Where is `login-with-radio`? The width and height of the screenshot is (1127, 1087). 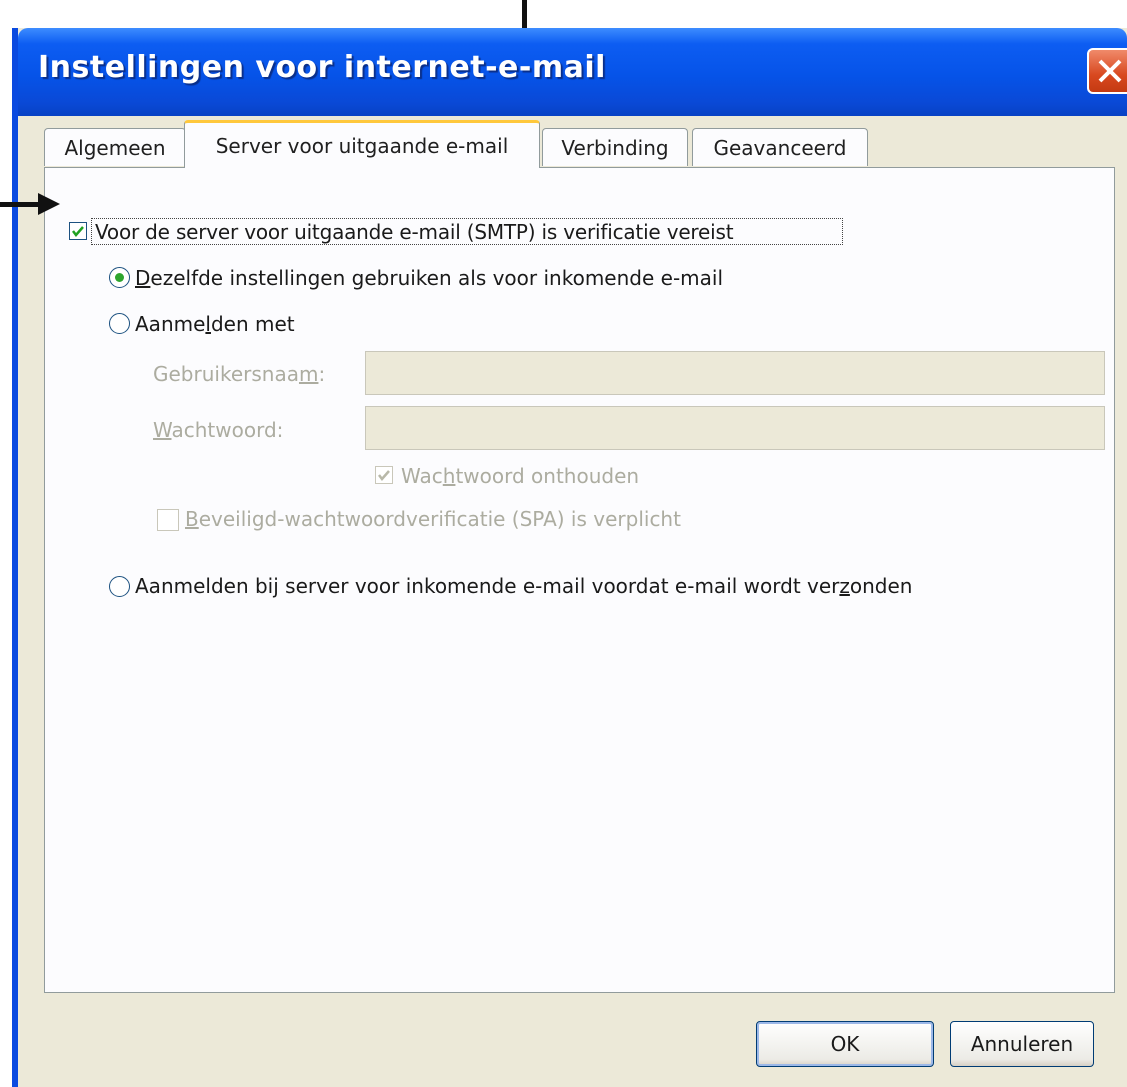 login-with-radio is located at coordinates (119, 323).